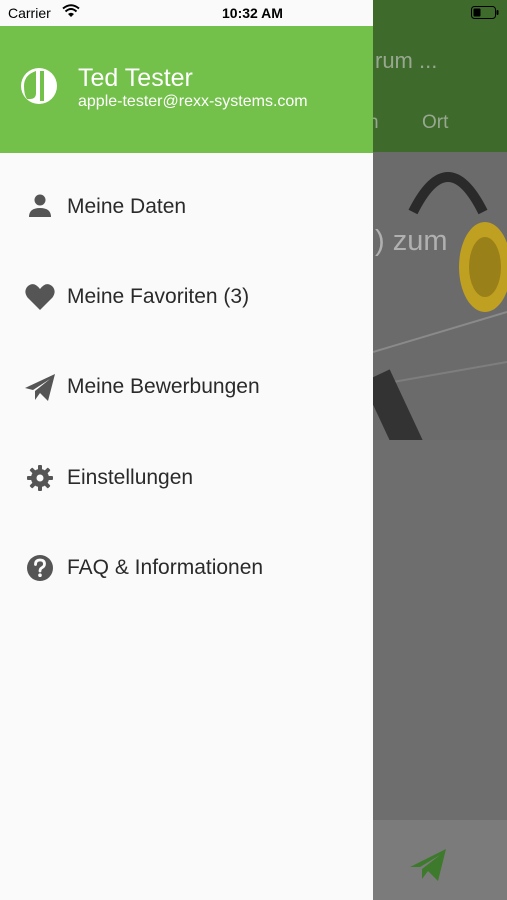 This screenshot has width=507, height=900. What do you see at coordinates (163, 386) in the screenshot?
I see `menu-label: Meine Bewerbungen` at bounding box center [163, 386].